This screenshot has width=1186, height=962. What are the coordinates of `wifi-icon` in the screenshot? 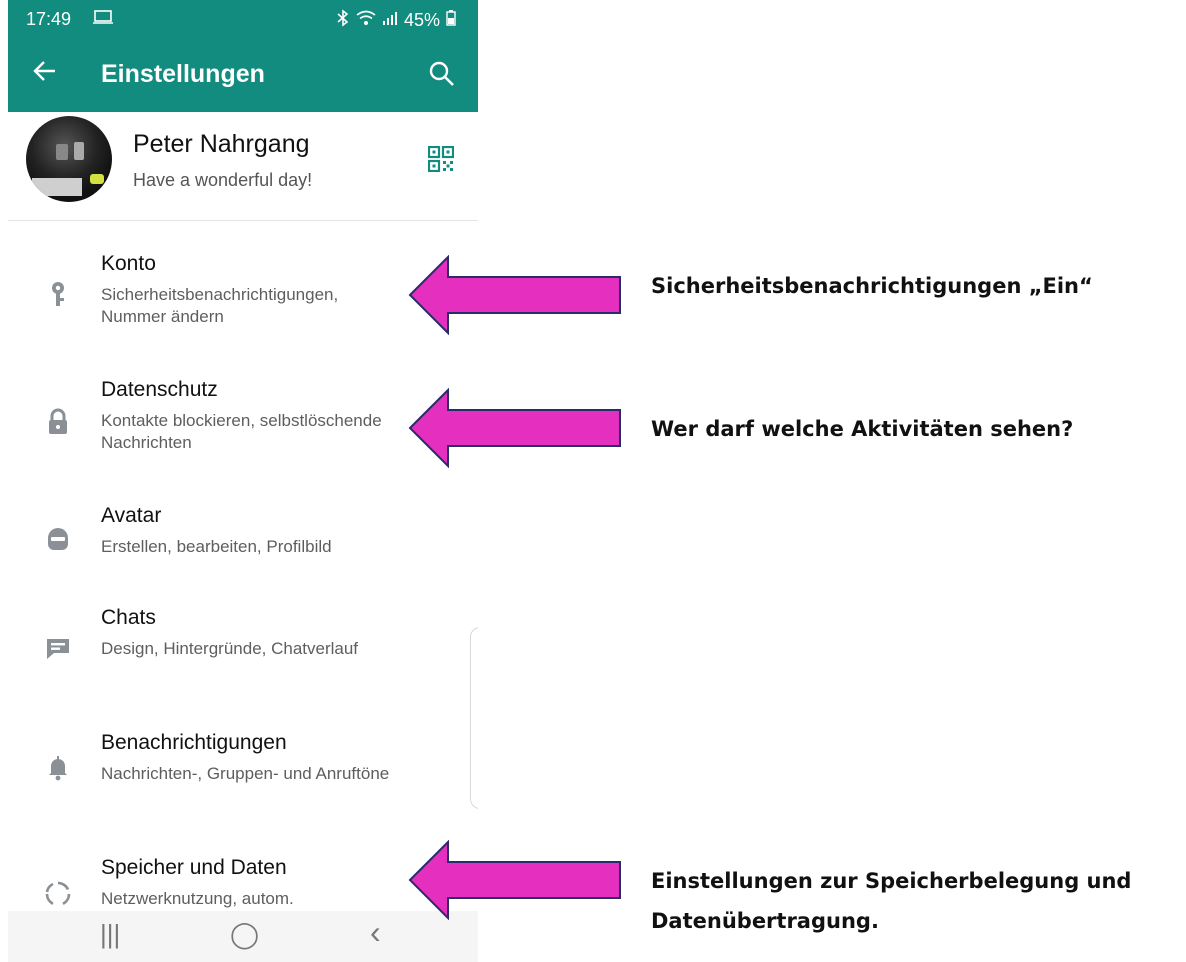 It's located at (366, 20).